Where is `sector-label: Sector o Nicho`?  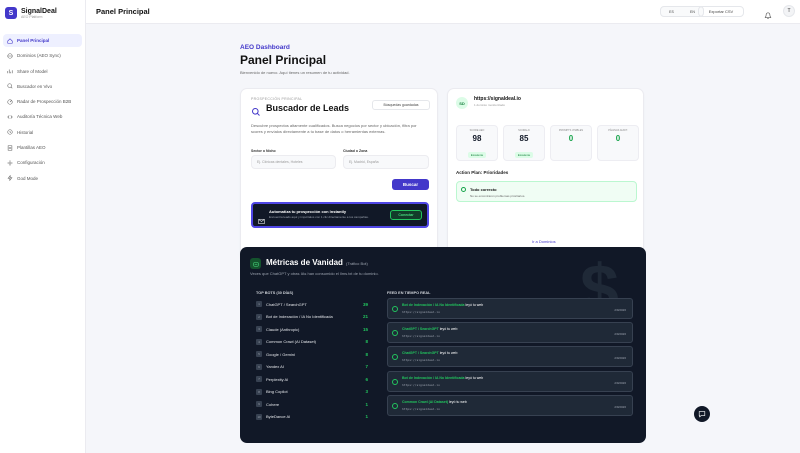
sector-label: Sector o Nicho is located at coordinates (263, 151).